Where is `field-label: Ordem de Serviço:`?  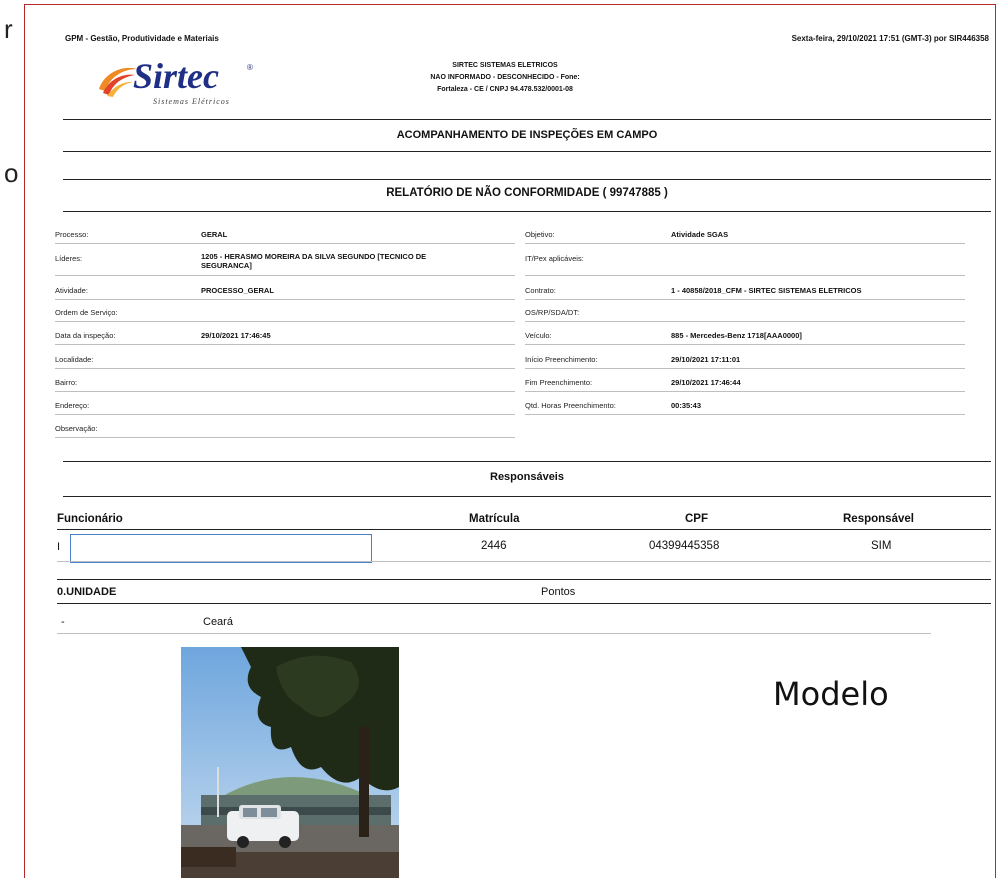 field-label: Ordem de Serviço: is located at coordinates (86, 312).